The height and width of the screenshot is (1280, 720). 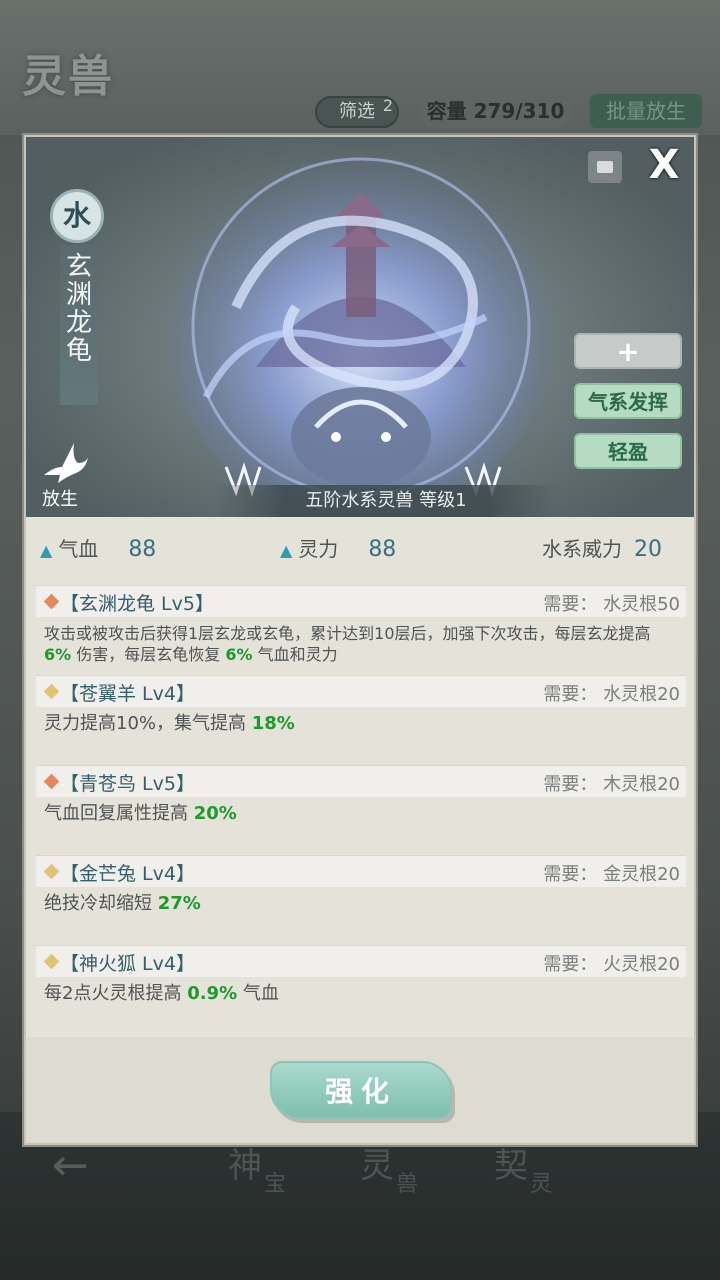 I want to click on stat-power-label: 水系威力, so click(x=582, y=549).